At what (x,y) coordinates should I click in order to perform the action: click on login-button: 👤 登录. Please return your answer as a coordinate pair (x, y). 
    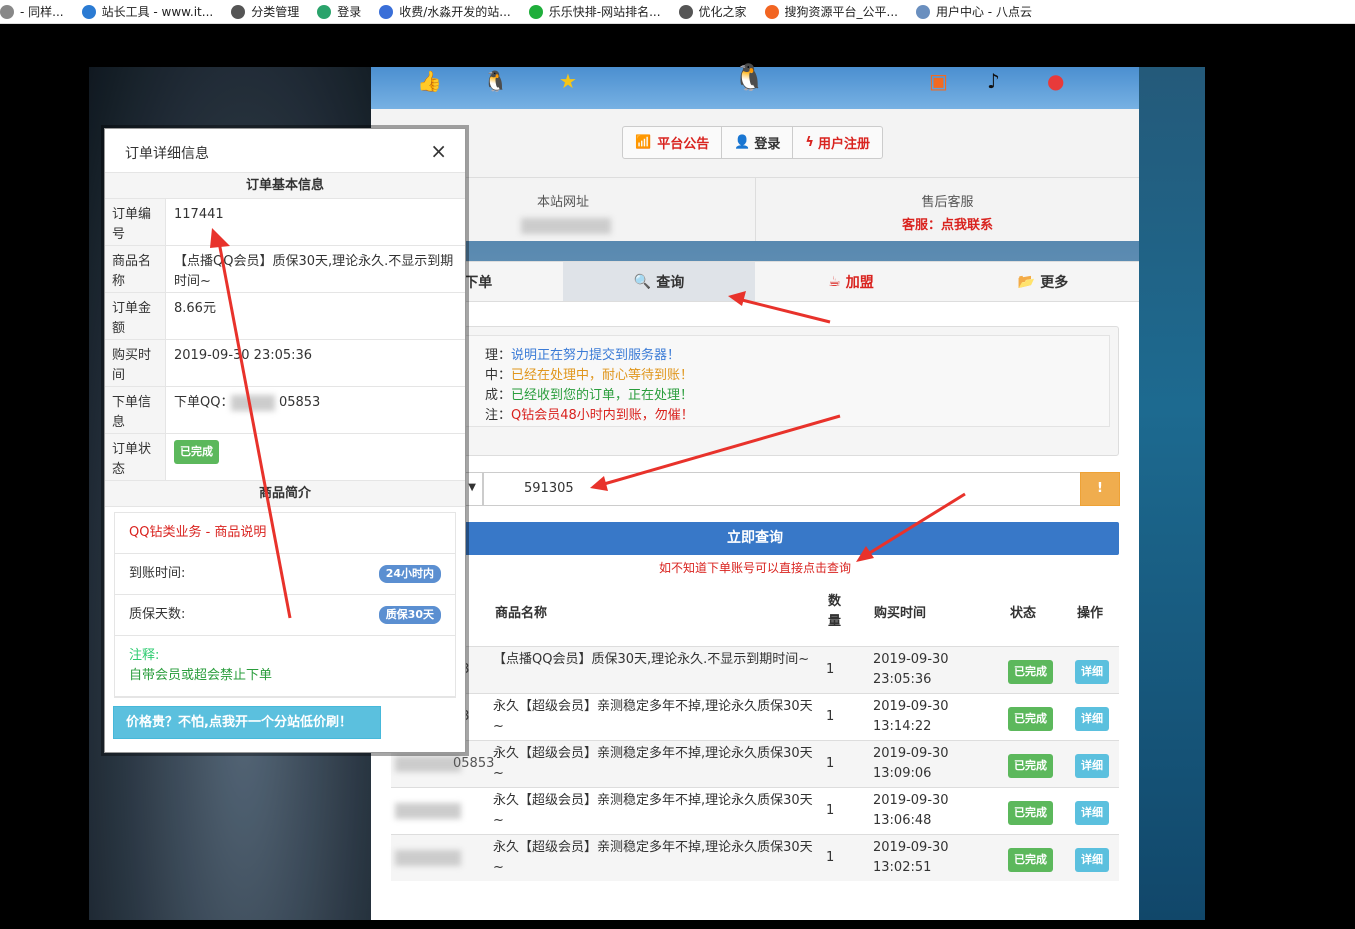
    Looking at the image, I should click on (758, 142).